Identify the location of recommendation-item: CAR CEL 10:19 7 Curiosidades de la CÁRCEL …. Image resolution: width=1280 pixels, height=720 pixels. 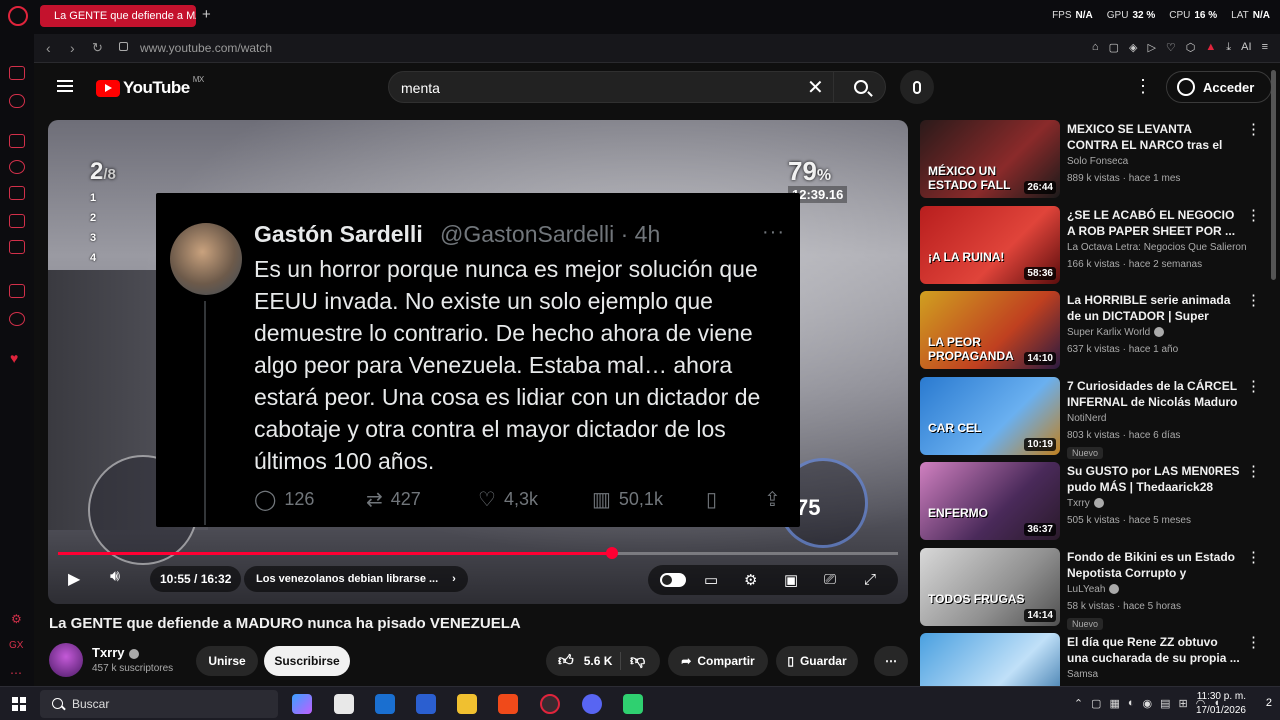
(1095, 417).